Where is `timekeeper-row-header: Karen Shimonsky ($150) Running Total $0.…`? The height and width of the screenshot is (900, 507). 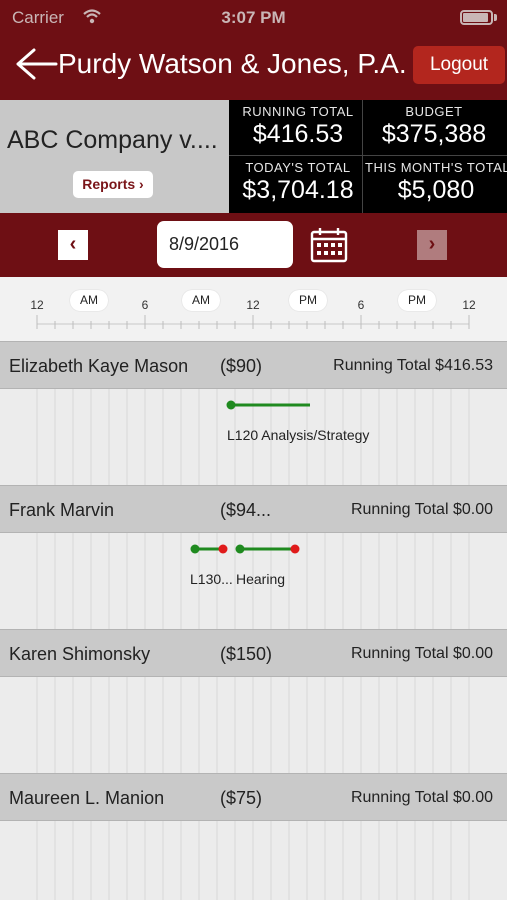
timekeeper-row-header: Karen Shimonsky ($150) Running Total $0.… is located at coordinates (253, 653).